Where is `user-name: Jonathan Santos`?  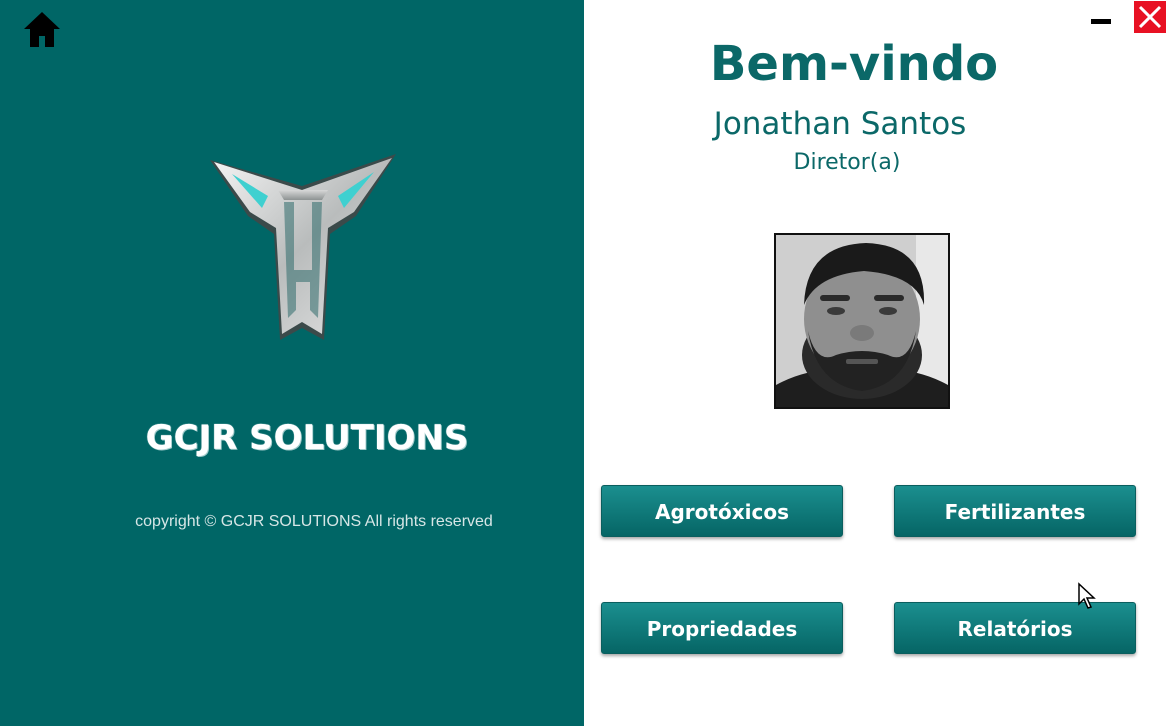
user-name: Jonathan Santos is located at coordinates (840, 124).